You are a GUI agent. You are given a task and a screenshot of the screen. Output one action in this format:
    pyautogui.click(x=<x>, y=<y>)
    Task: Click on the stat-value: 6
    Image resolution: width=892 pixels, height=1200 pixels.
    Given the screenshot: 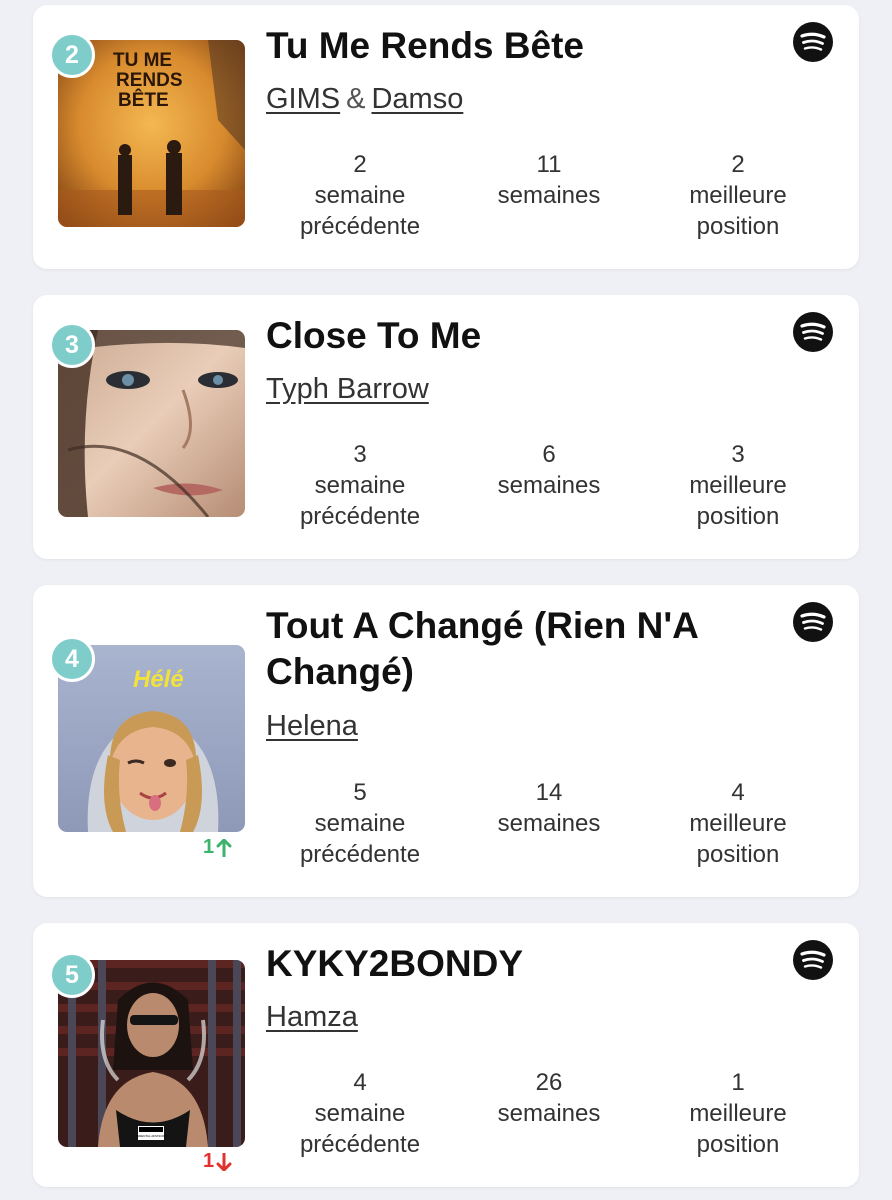 What is the action you would take?
    pyautogui.click(x=549, y=454)
    